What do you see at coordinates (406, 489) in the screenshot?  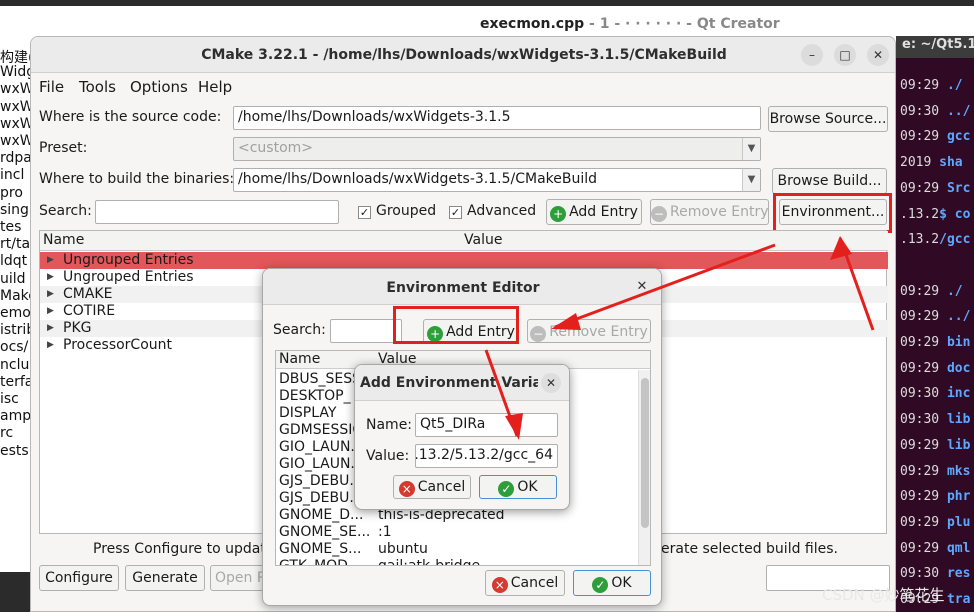 I see `cancel-icon: ×` at bounding box center [406, 489].